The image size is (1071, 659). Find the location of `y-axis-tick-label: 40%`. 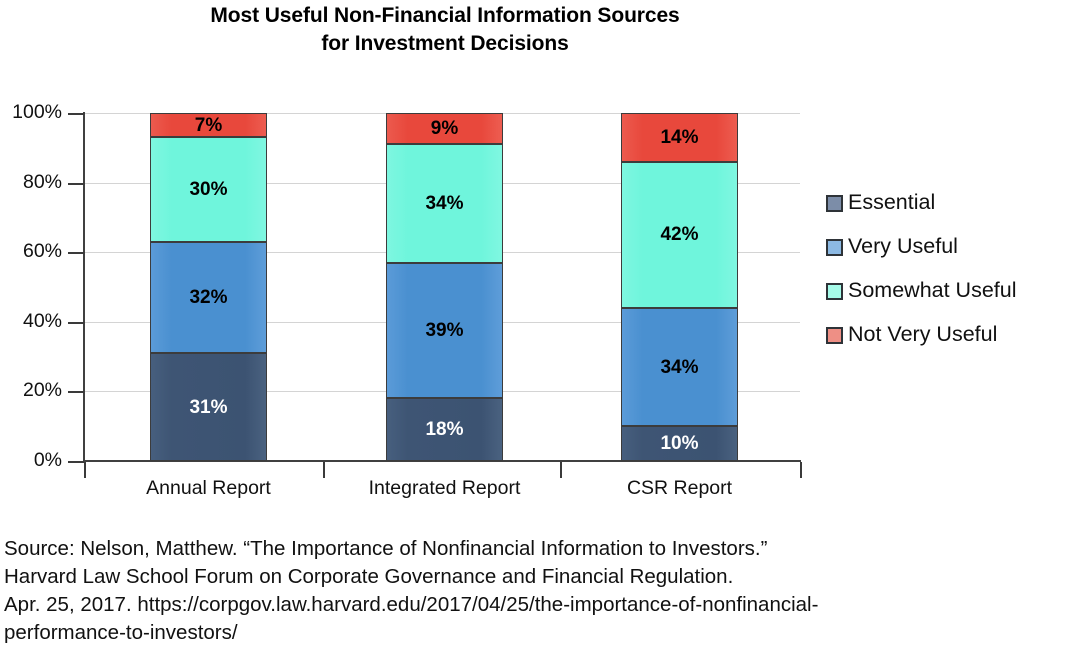

y-axis-tick-label: 40% is located at coordinates (42, 320).